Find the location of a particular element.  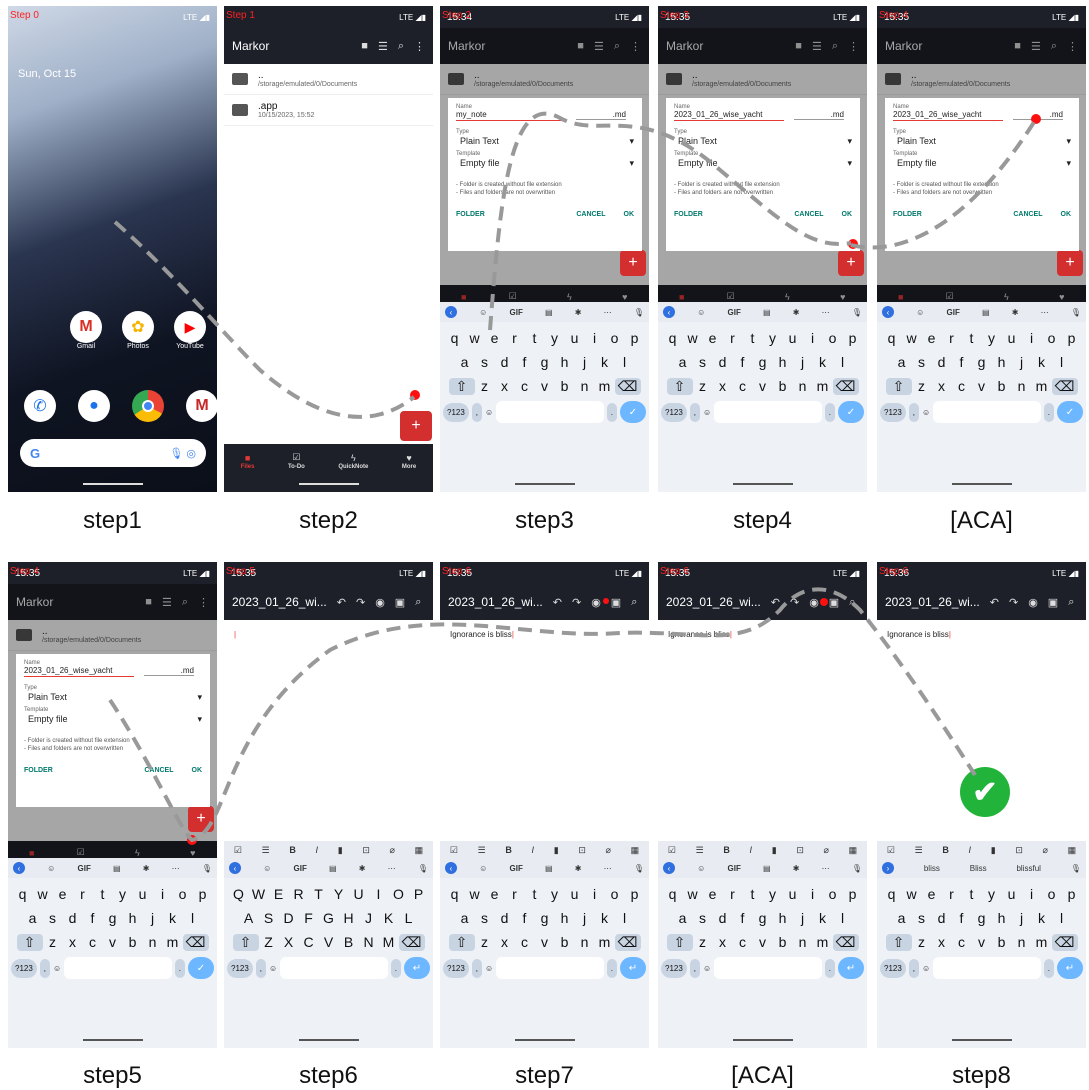

key: C is located at coordinates (309, 942).